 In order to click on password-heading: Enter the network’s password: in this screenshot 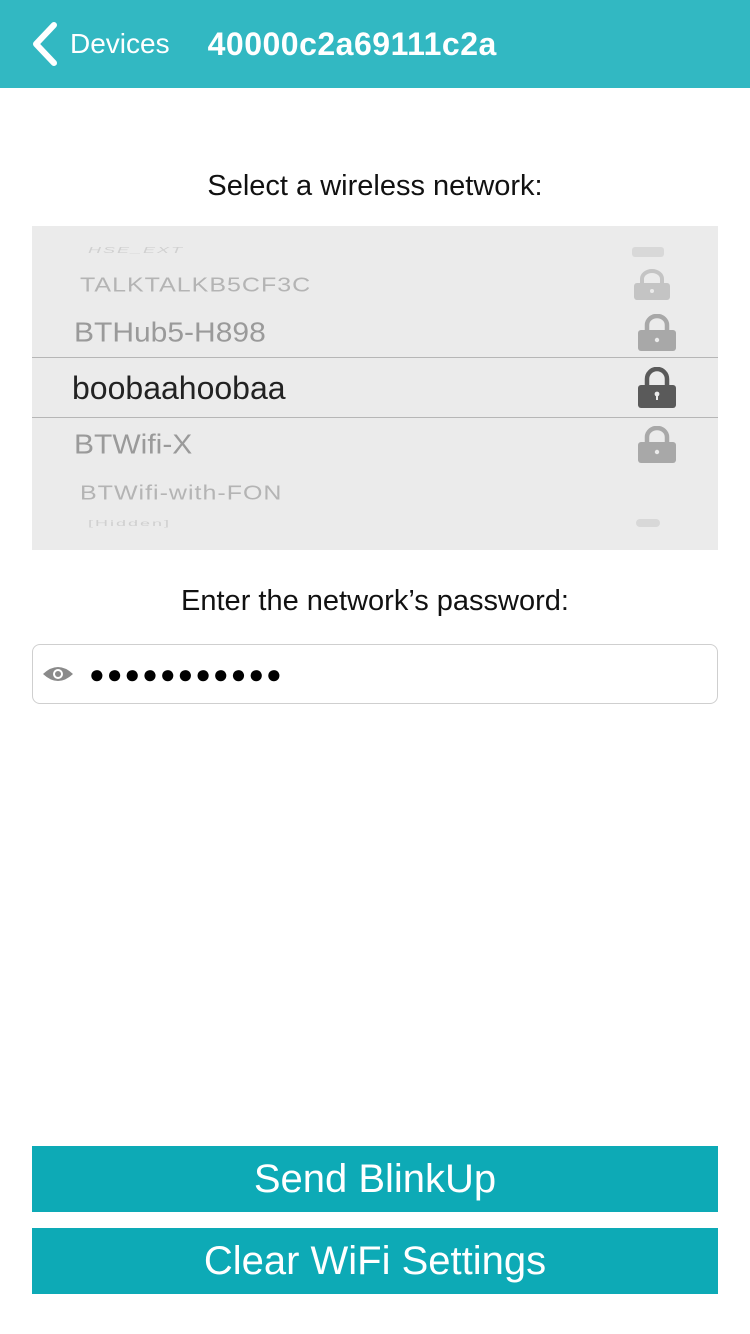, I will do `click(375, 601)`.